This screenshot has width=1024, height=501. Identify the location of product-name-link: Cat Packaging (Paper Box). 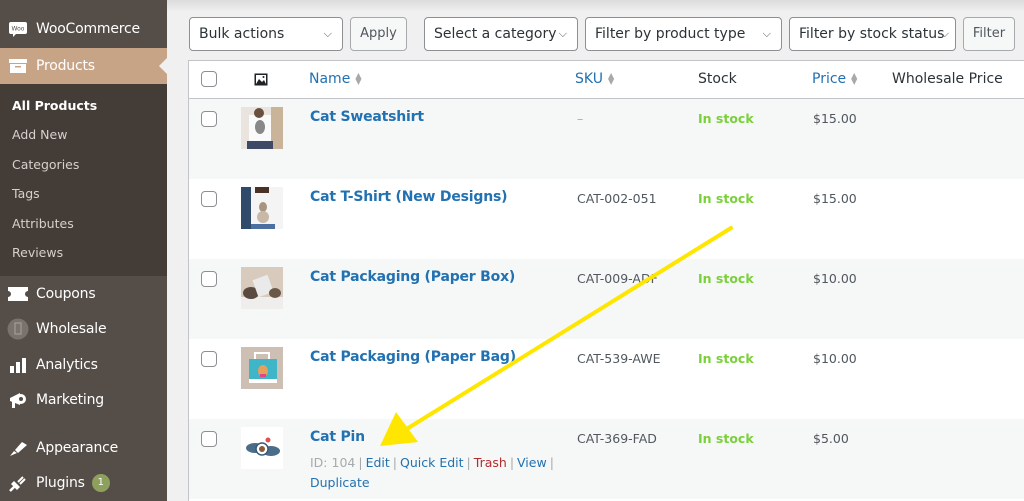
(412, 277).